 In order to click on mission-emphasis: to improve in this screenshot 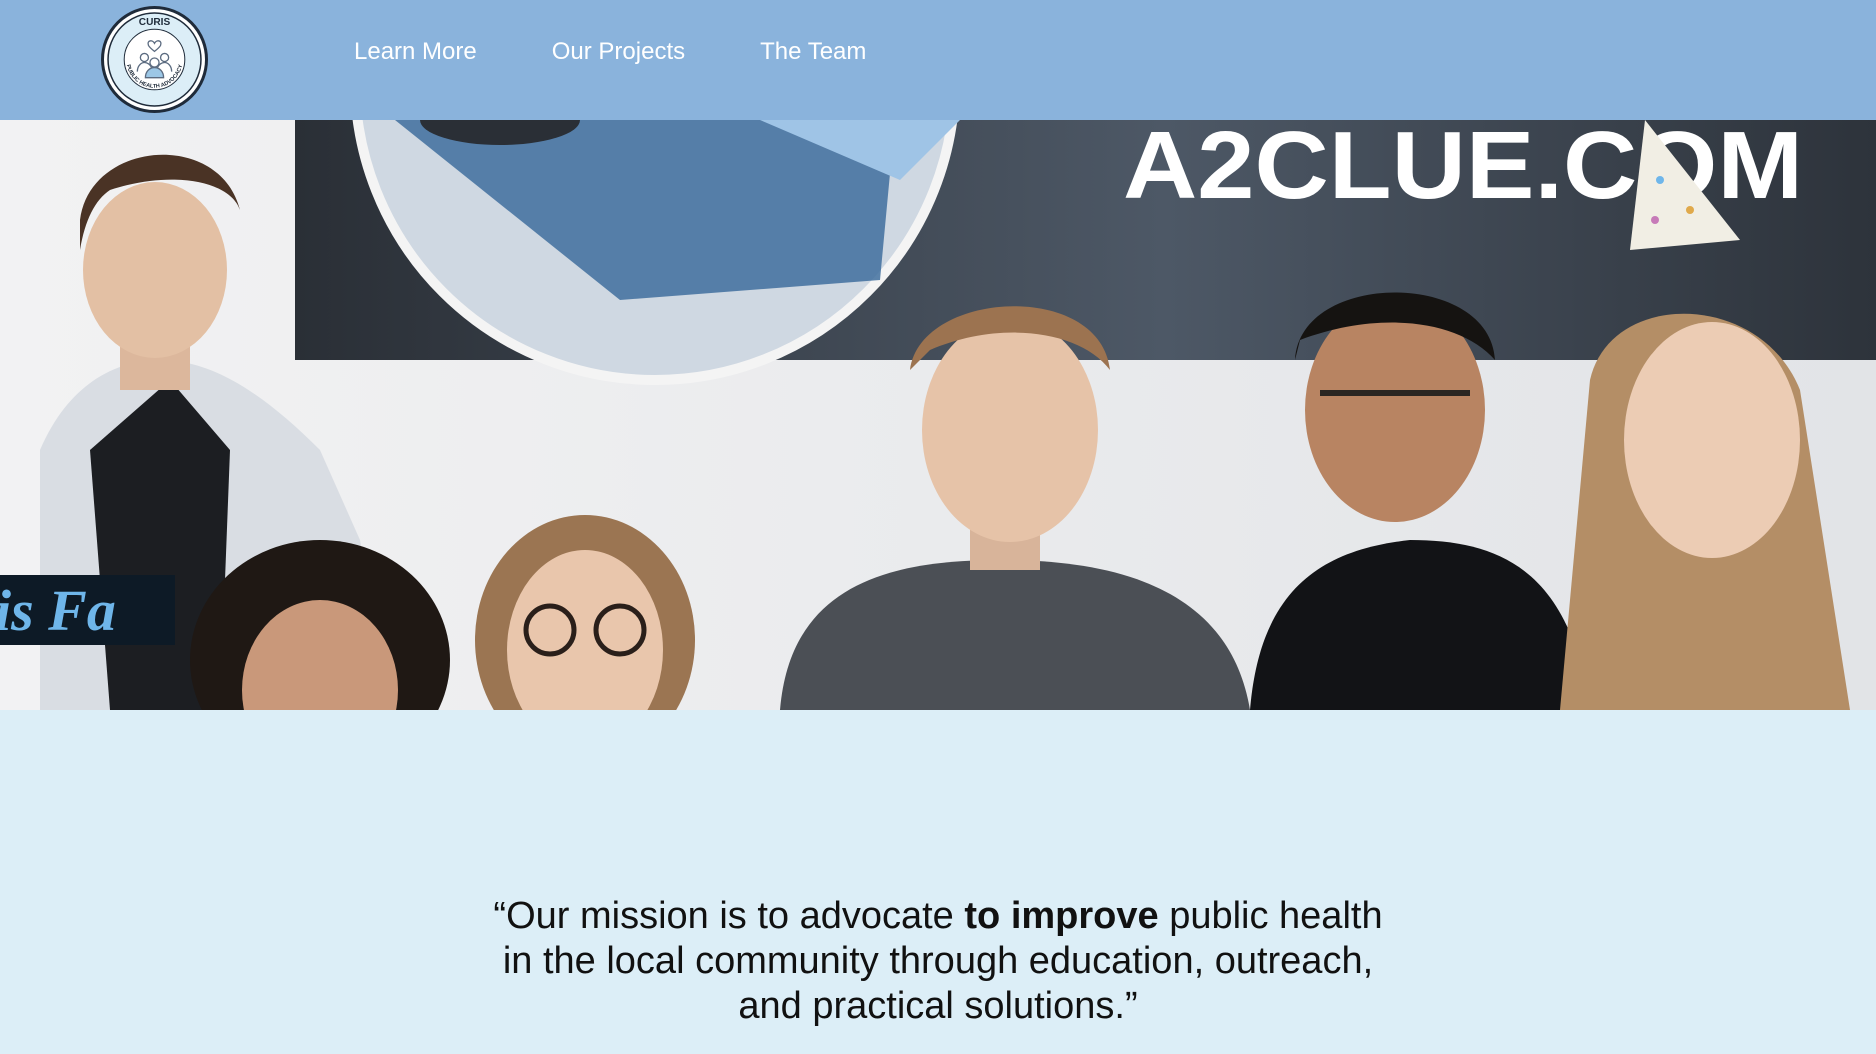, I will do `click(1061, 916)`.